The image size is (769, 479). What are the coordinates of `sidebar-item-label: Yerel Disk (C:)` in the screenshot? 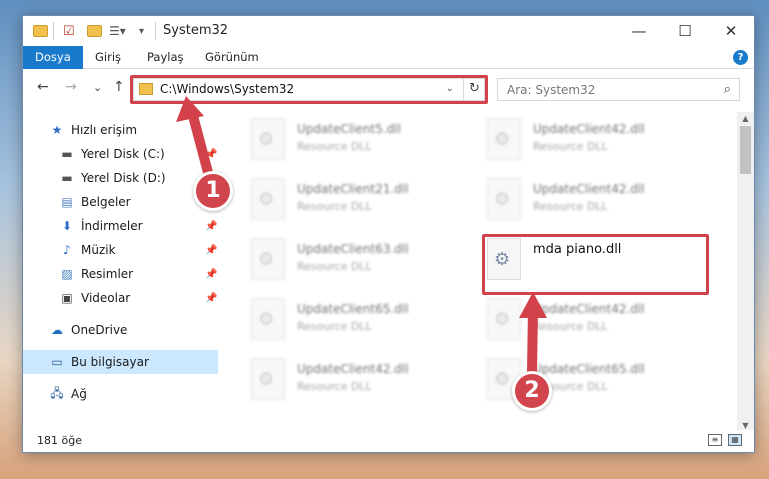 It's located at (123, 154).